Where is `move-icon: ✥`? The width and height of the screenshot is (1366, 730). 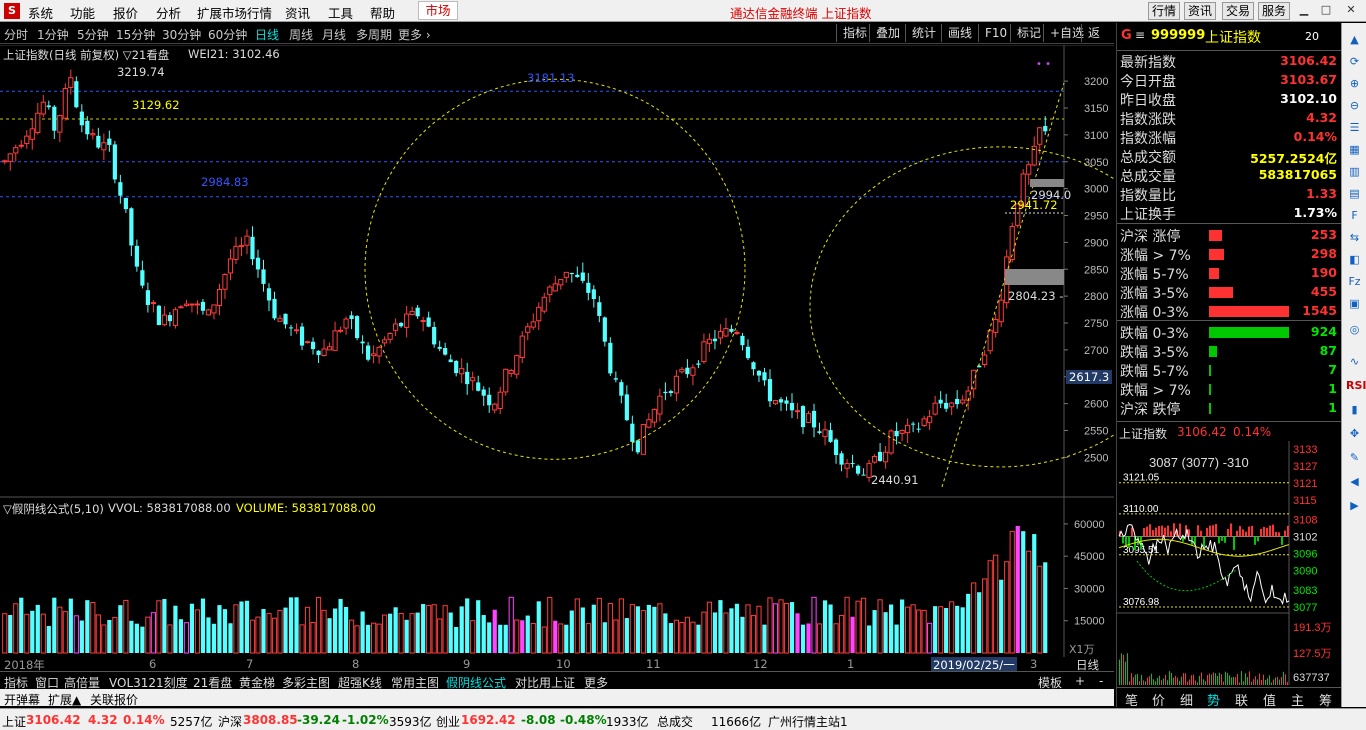
move-icon: ✥ is located at coordinates (1354, 433).